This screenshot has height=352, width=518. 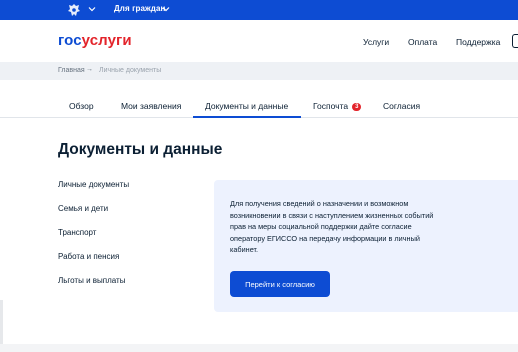 I want to click on breadcrumb-current: Личные документы, so click(x=130, y=70).